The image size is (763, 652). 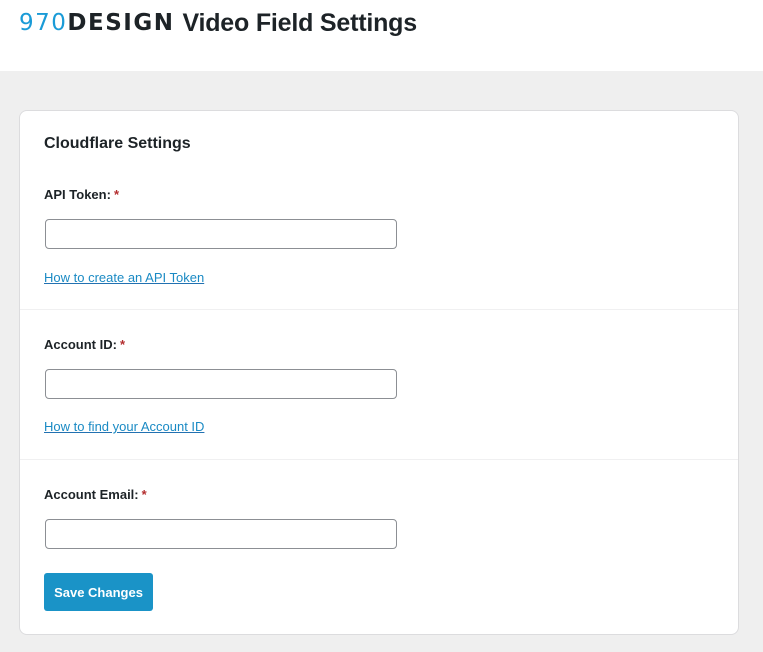 What do you see at coordinates (124, 277) in the screenshot?
I see `create-api-token-link: How to create an API Token` at bounding box center [124, 277].